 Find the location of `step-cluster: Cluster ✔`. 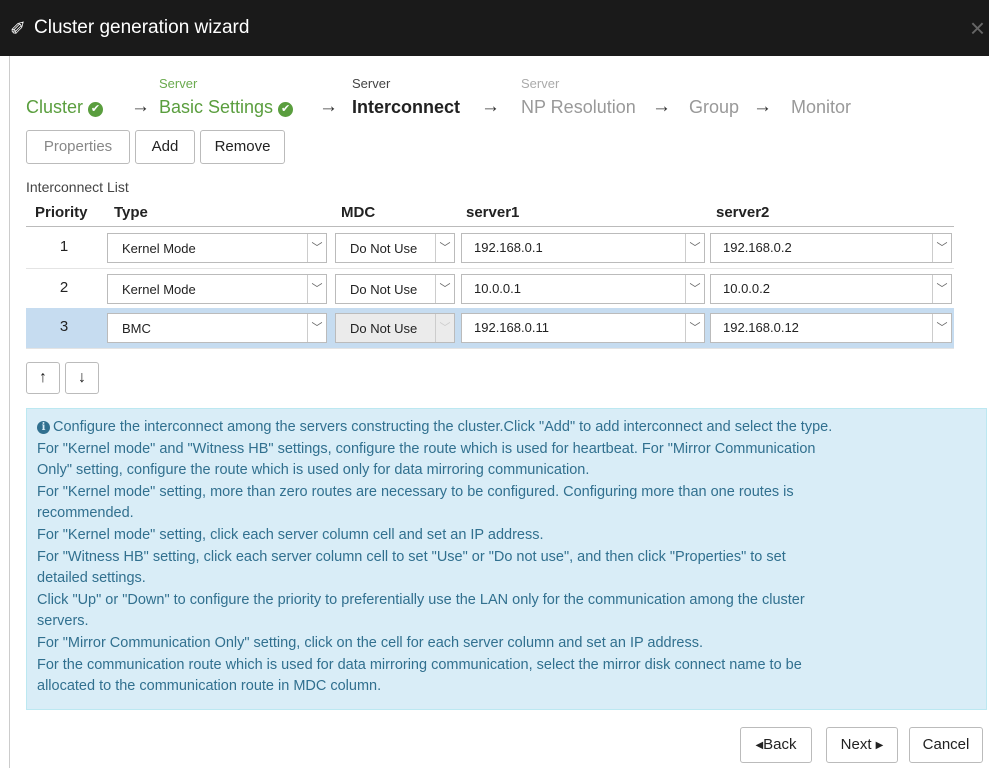

step-cluster: Cluster ✔ is located at coordinates (65, 107).